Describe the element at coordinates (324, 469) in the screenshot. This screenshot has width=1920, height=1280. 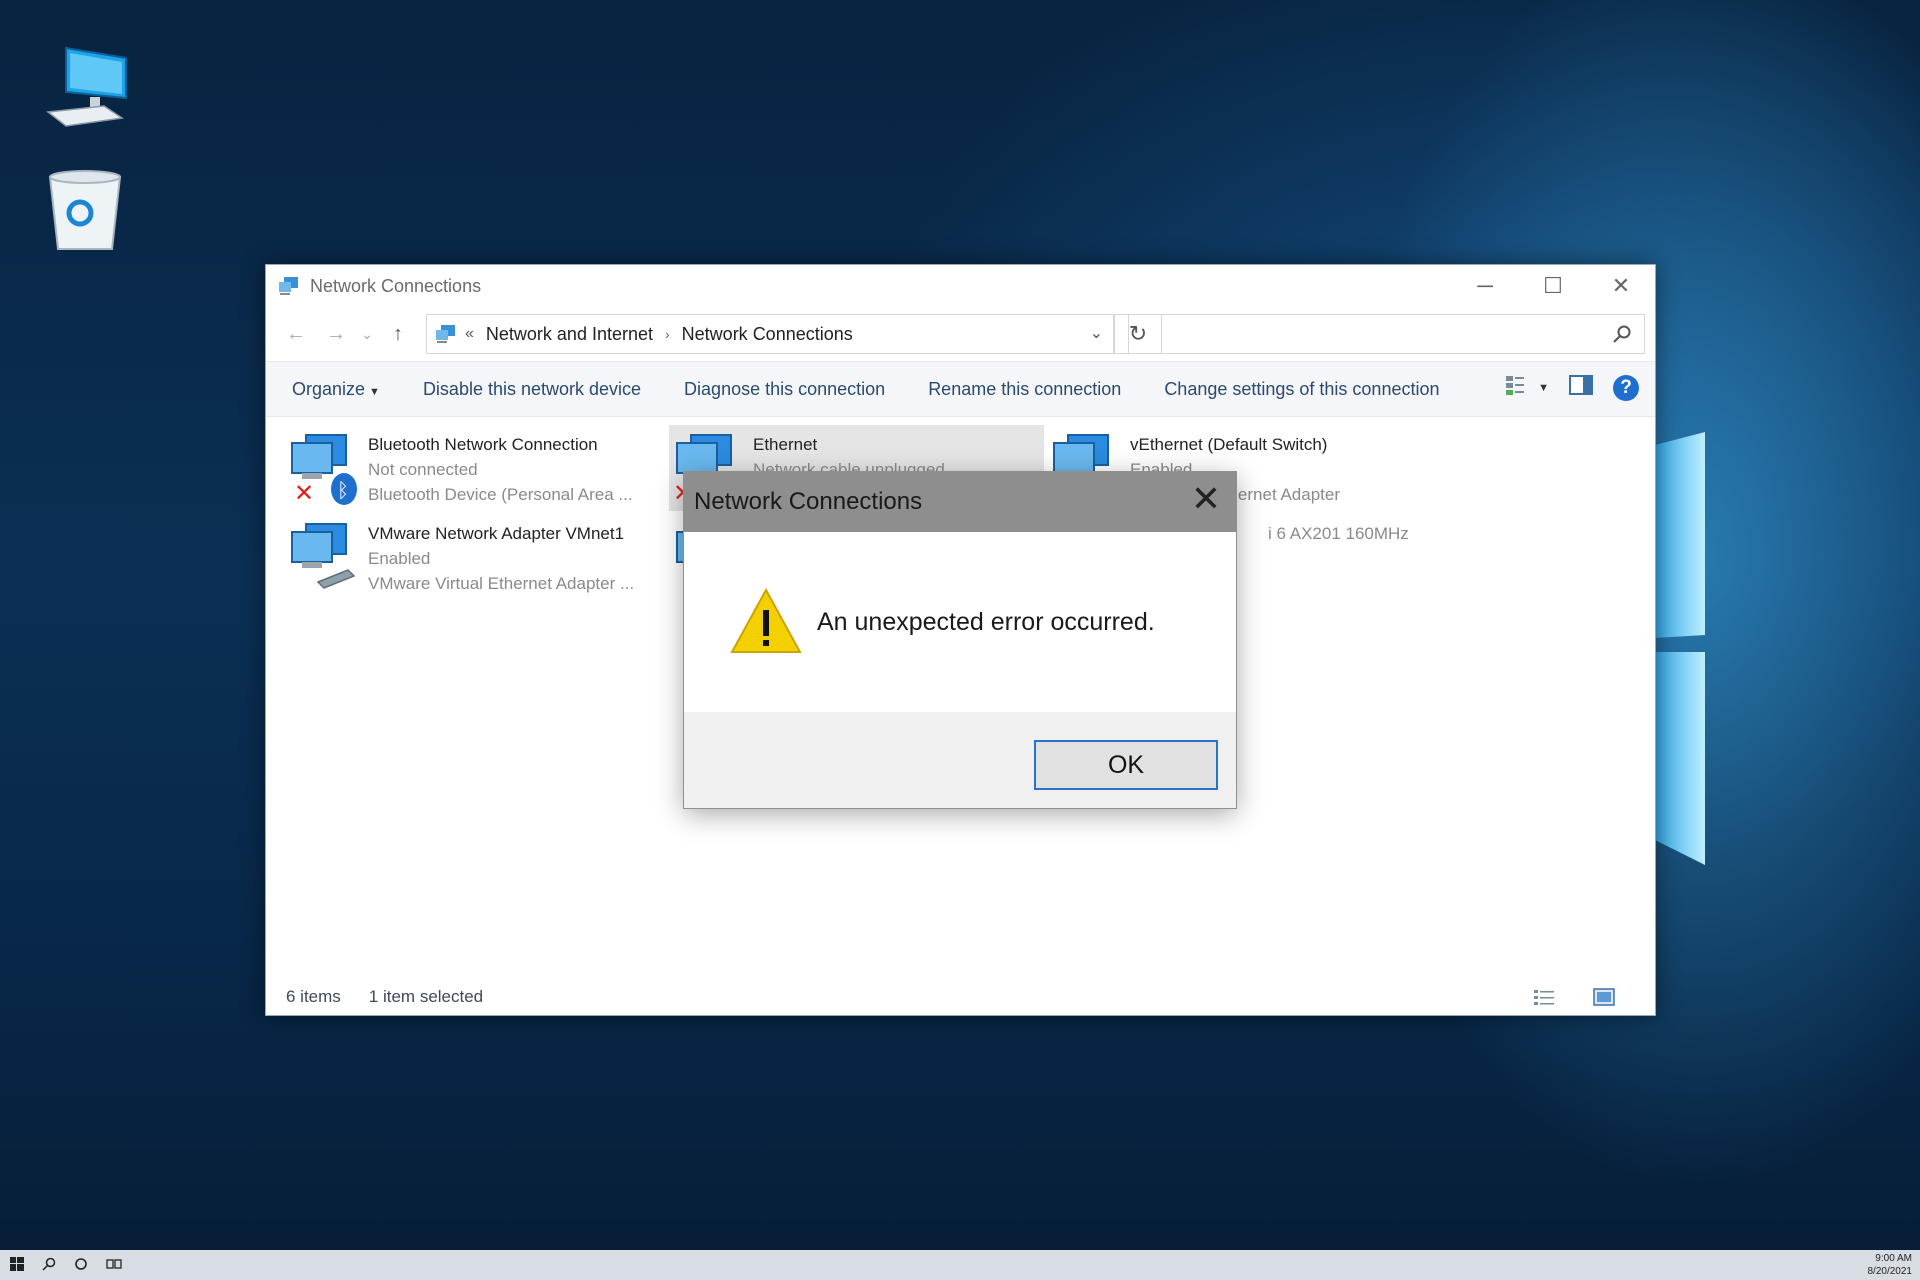
I see `network-adapter-icon: ✕ ᛒ` at that location.